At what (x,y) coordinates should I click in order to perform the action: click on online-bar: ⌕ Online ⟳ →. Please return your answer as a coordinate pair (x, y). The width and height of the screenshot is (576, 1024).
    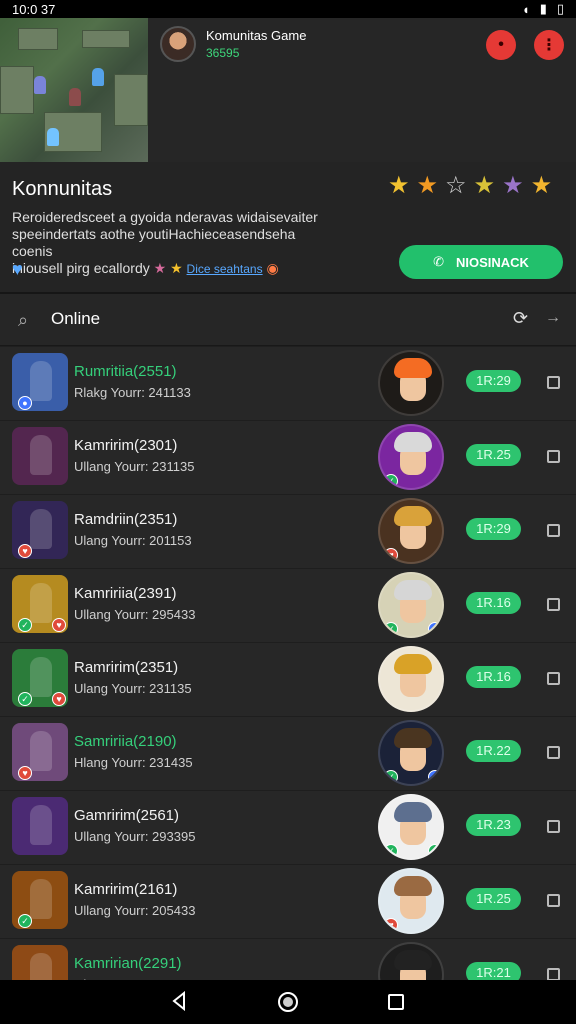
    Looking at the image, I should click on (288, 320).